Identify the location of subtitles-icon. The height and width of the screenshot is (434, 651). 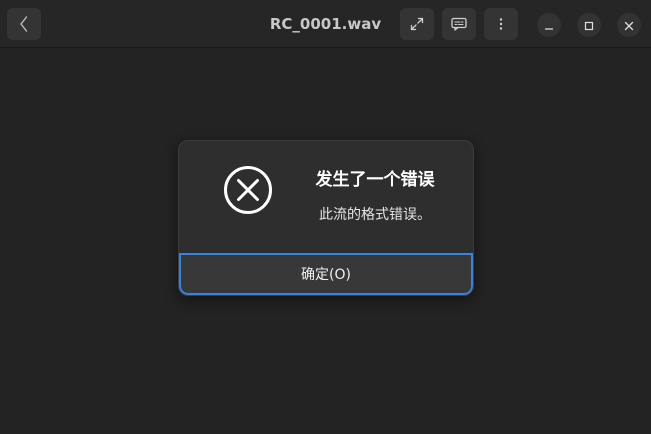
(459, 24).